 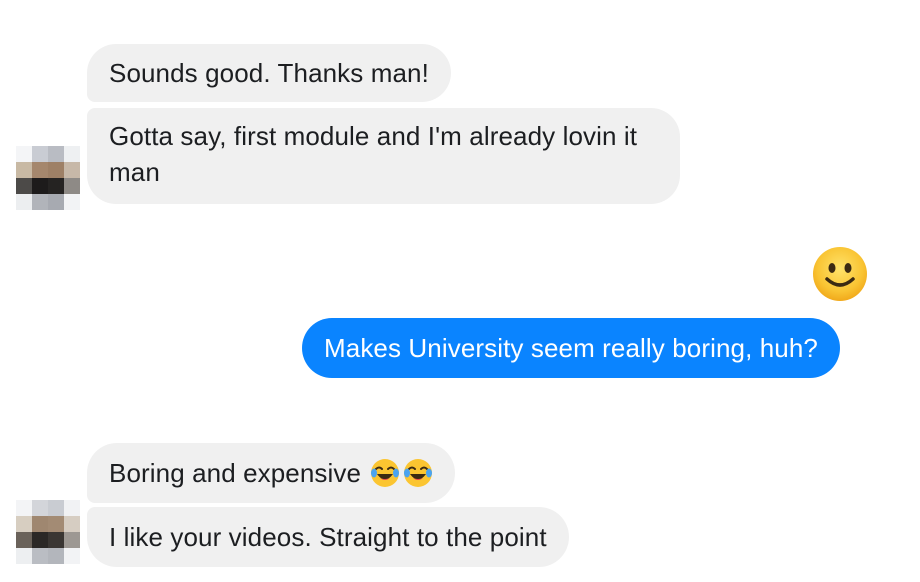 What do you see at coordinates (235, 473) in the screenshot?
I see `message-text: Boring and expensive` at bounding box center [235, 473].